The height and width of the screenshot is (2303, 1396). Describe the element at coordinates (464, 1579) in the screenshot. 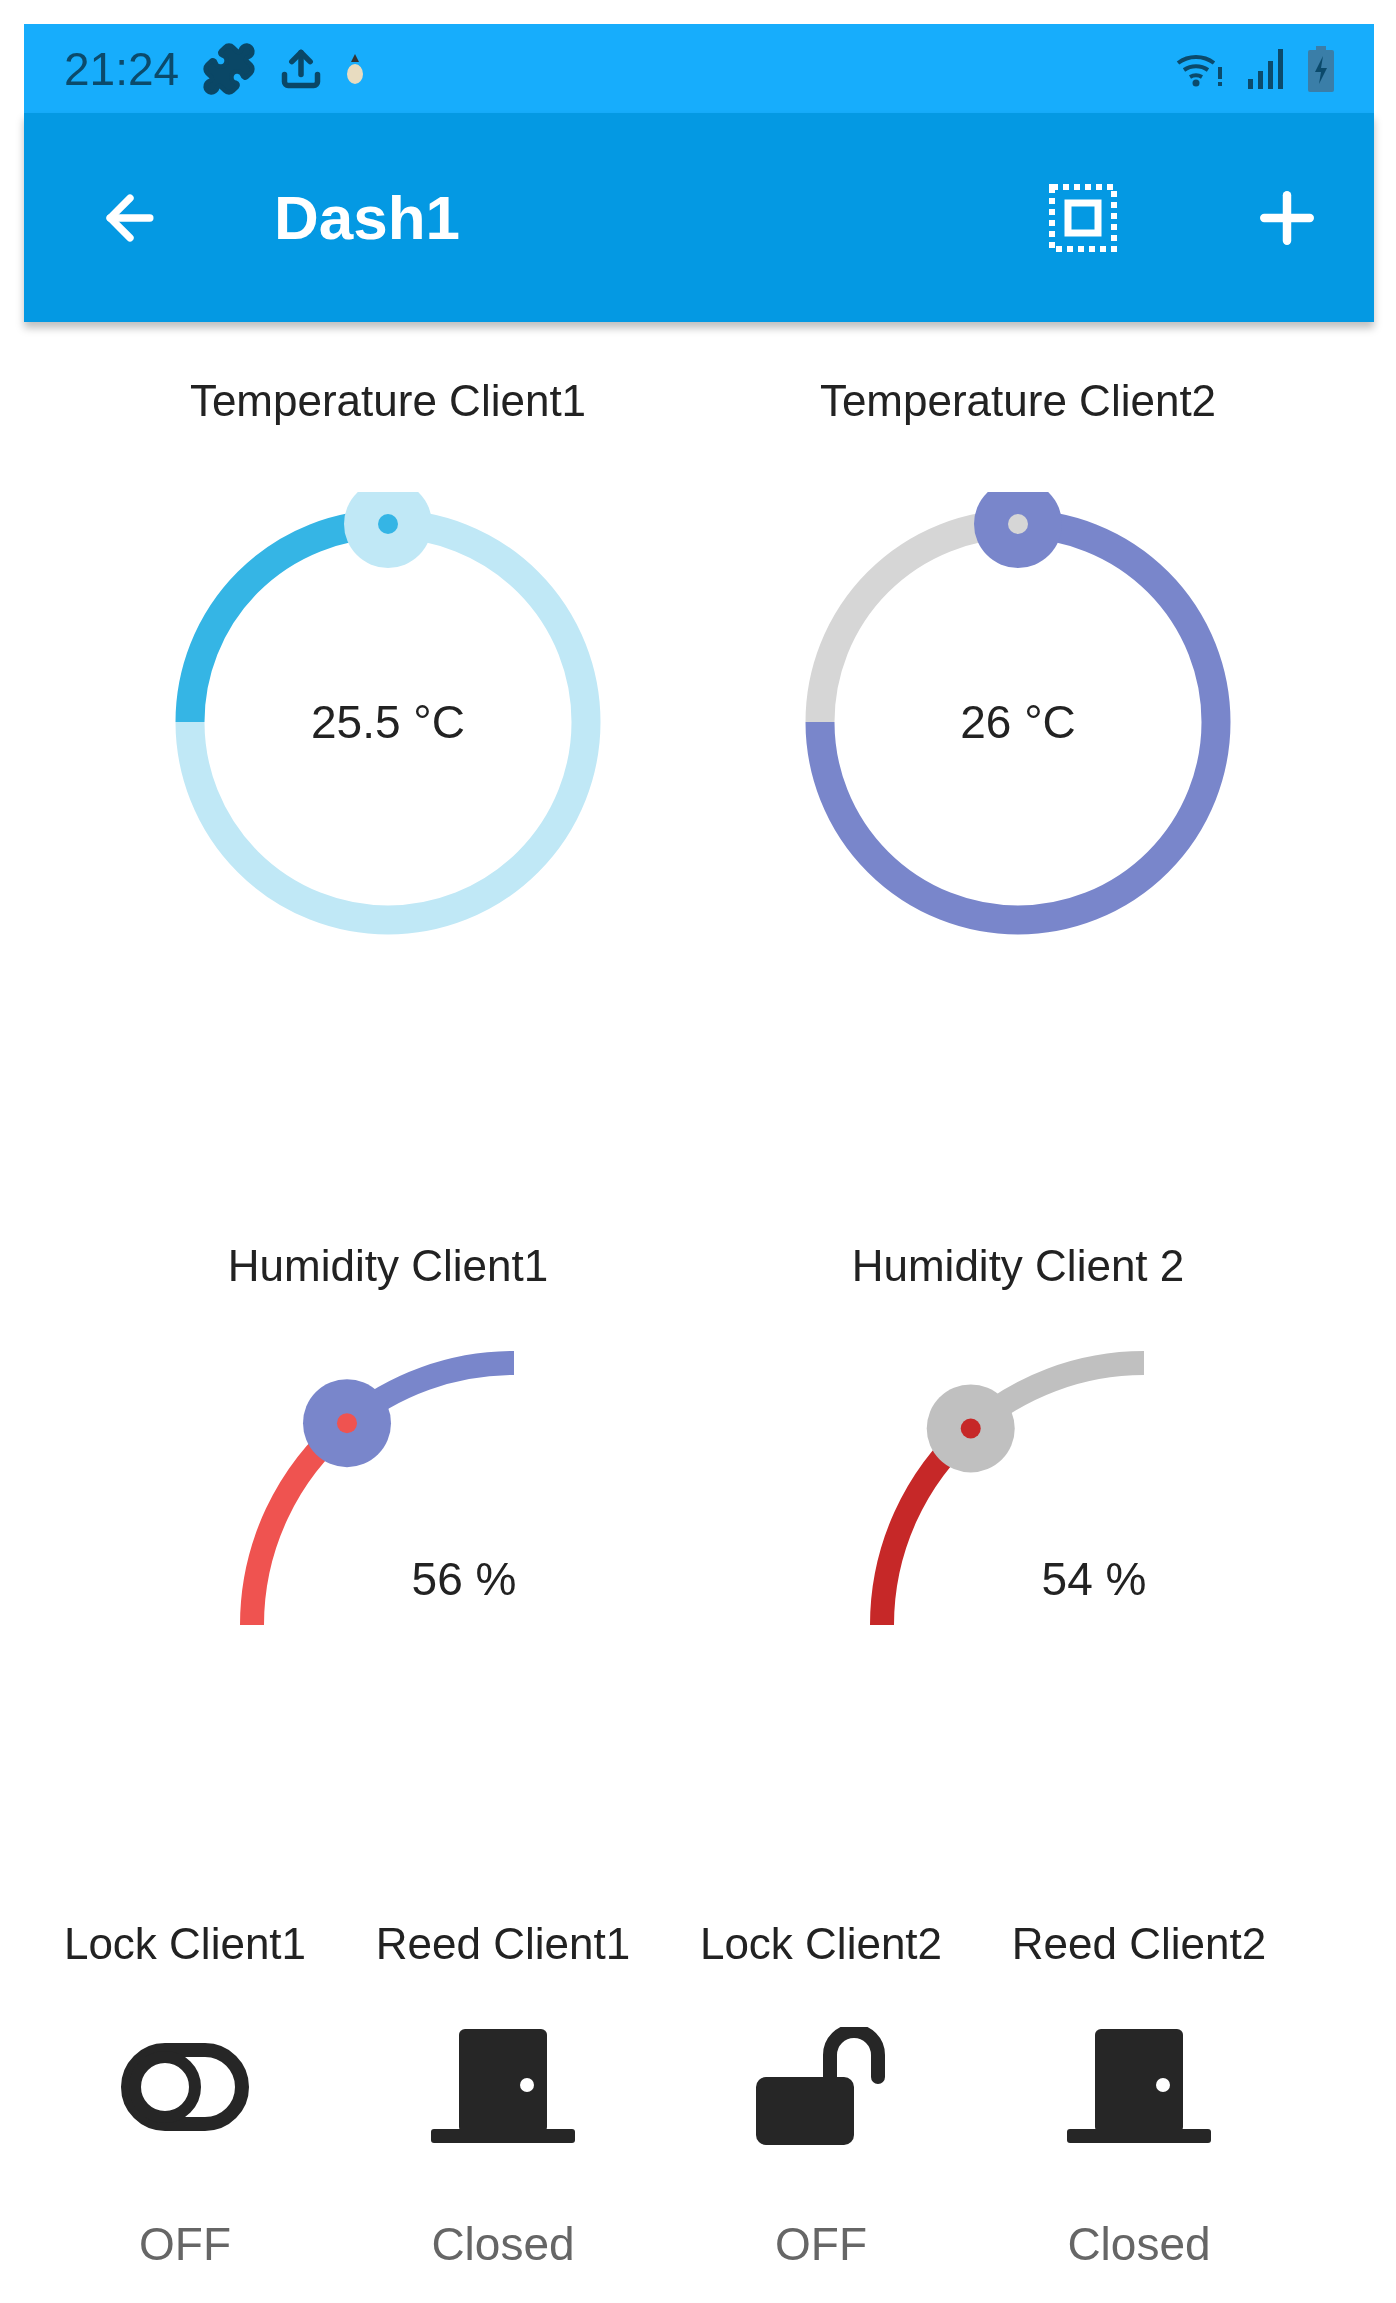

I see `gauge-value: 56 %` at that location.